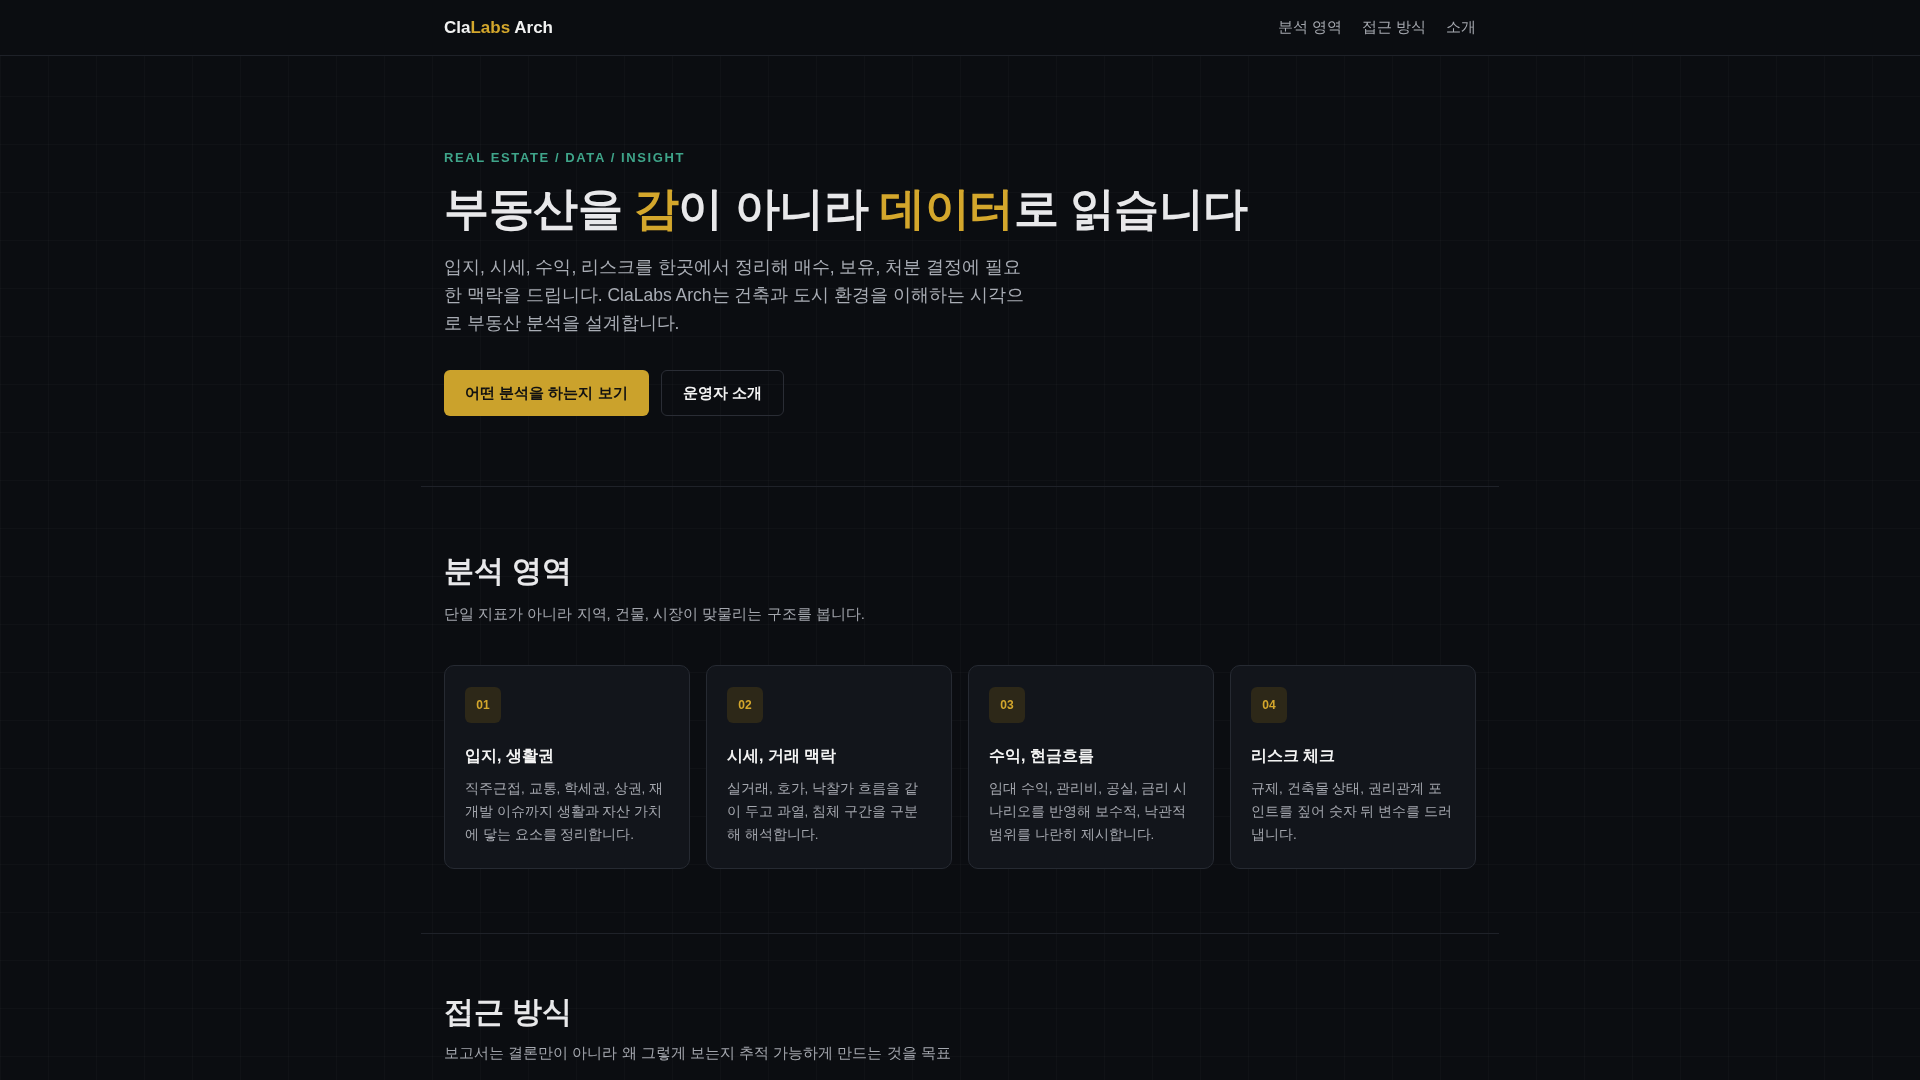 The width and height of the screenshot is (1920, 1080). I want to click on card-title: 리스크 체크, so click(1294, 756).